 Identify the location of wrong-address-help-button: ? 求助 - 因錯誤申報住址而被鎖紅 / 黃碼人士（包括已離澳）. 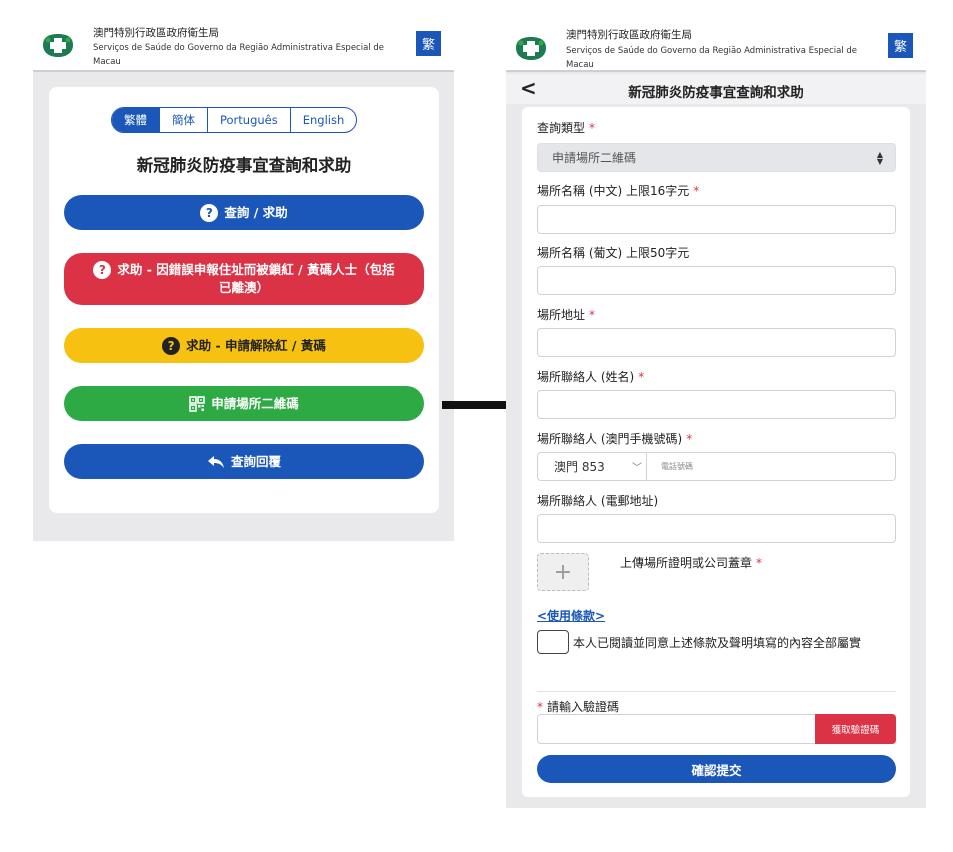
(244, 279).